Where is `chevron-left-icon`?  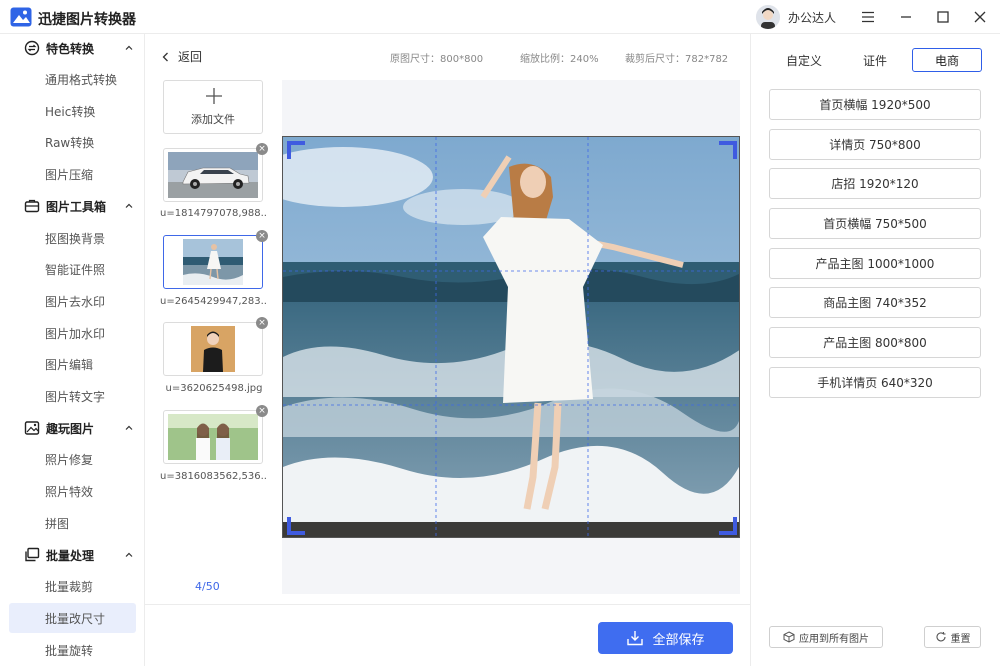
chevron-left-icon is located at coordinates (165, 56).